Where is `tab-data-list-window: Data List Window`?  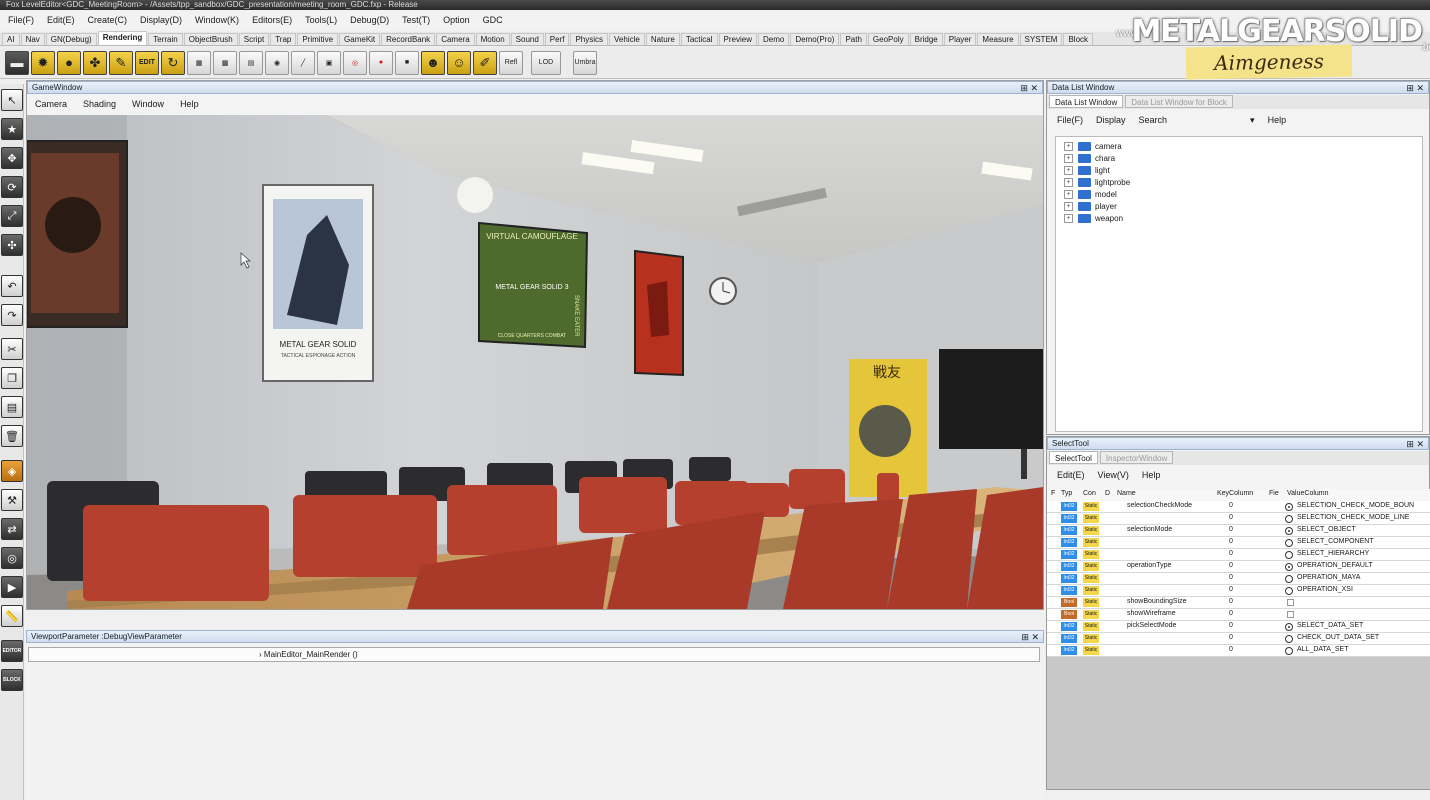 tab-data-list-window: Data List Window is located at coordinates (1086, 101).